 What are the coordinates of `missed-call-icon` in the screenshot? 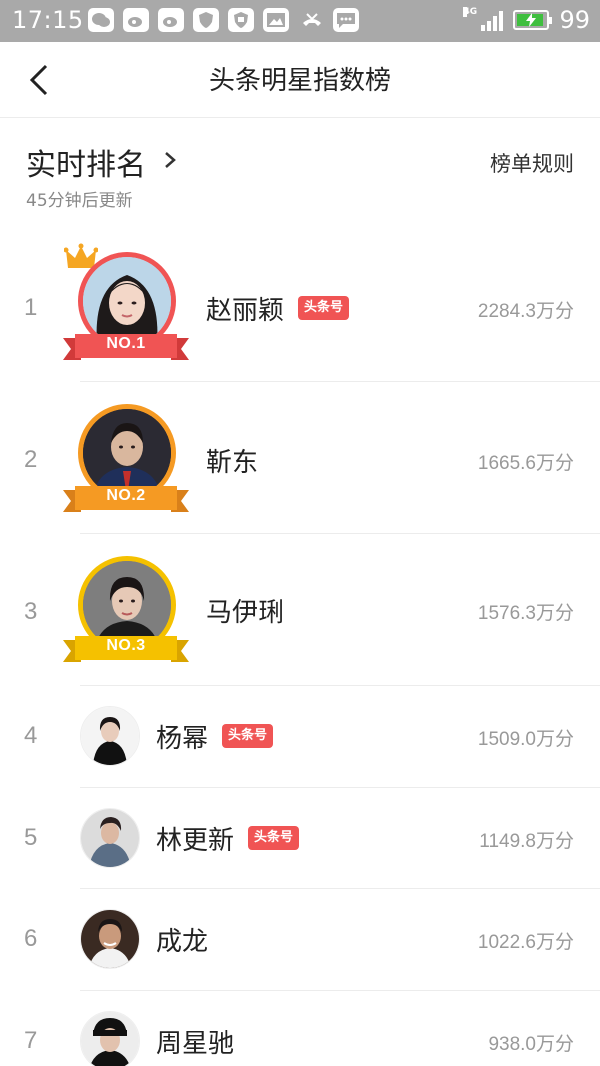 It's located at (311, 20).